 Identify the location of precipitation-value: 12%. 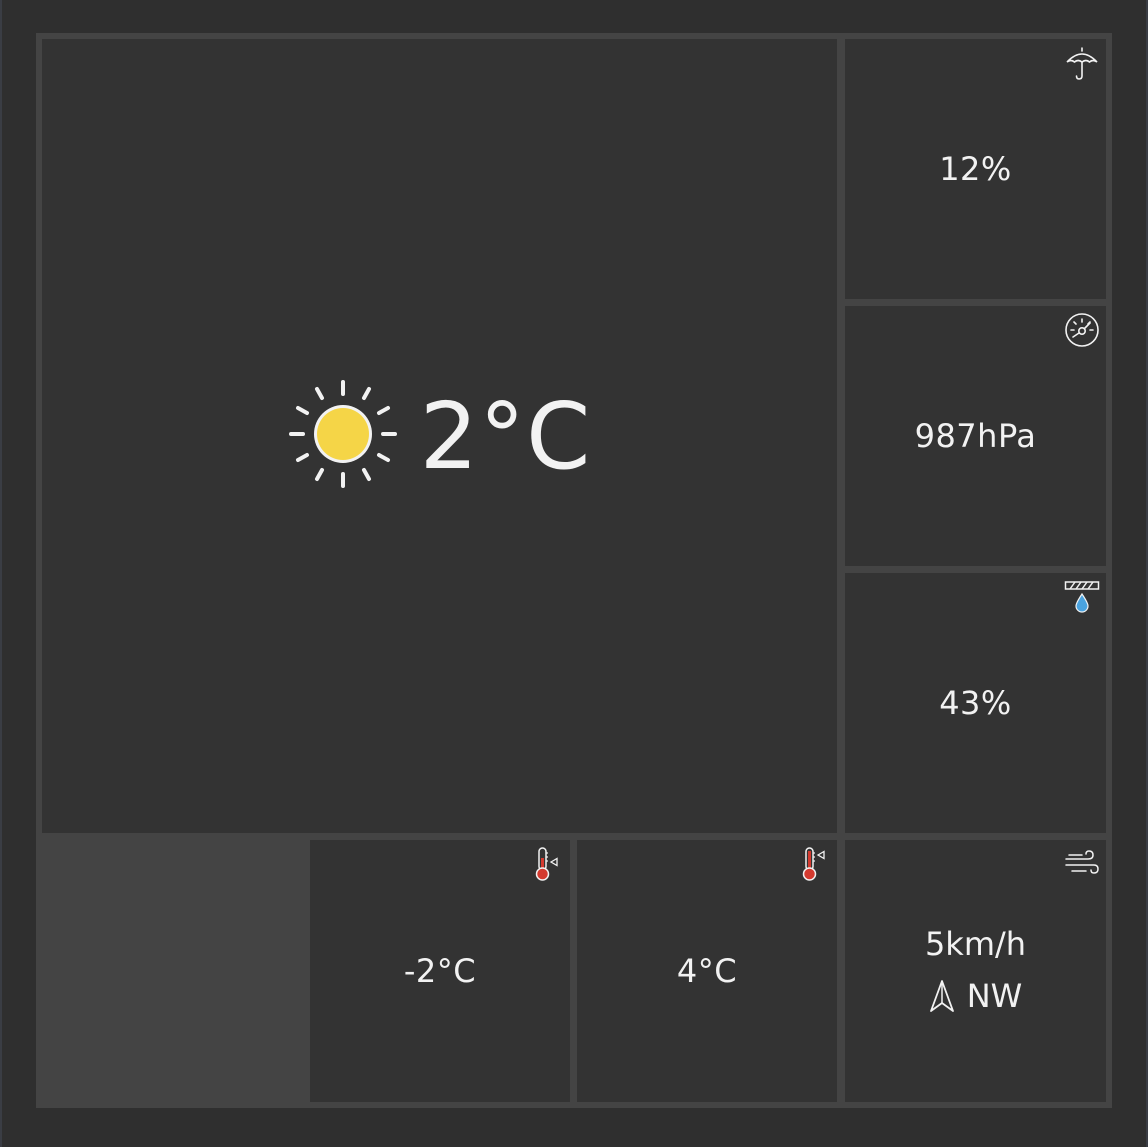
(975, 169).